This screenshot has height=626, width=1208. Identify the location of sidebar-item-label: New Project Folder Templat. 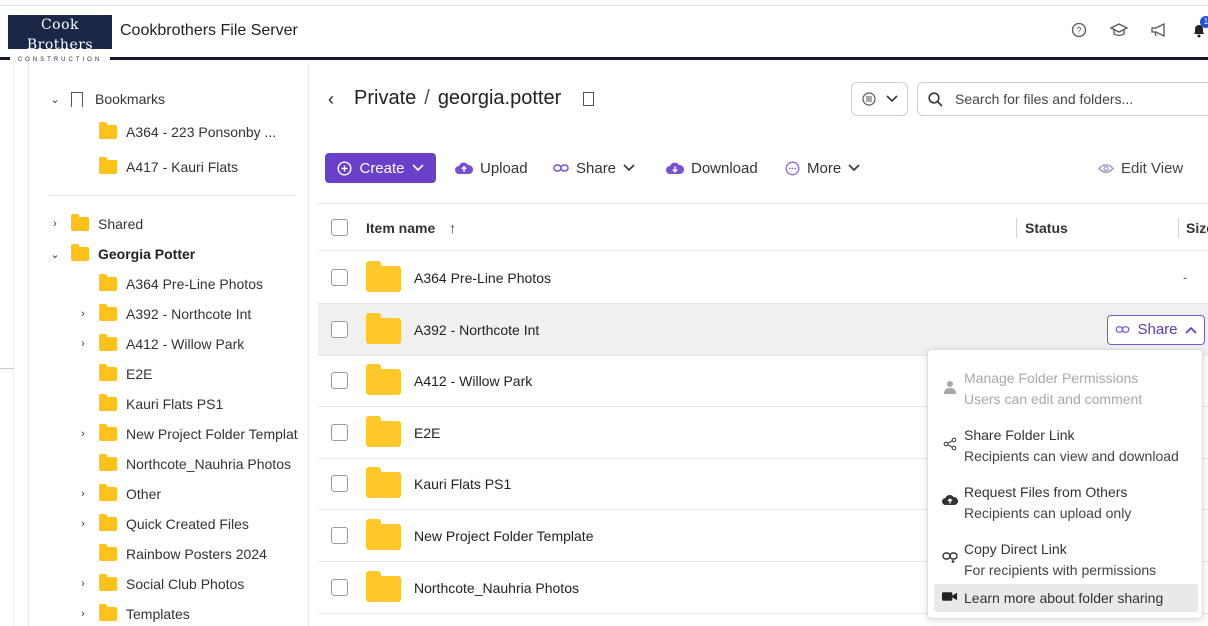
(212, 434).